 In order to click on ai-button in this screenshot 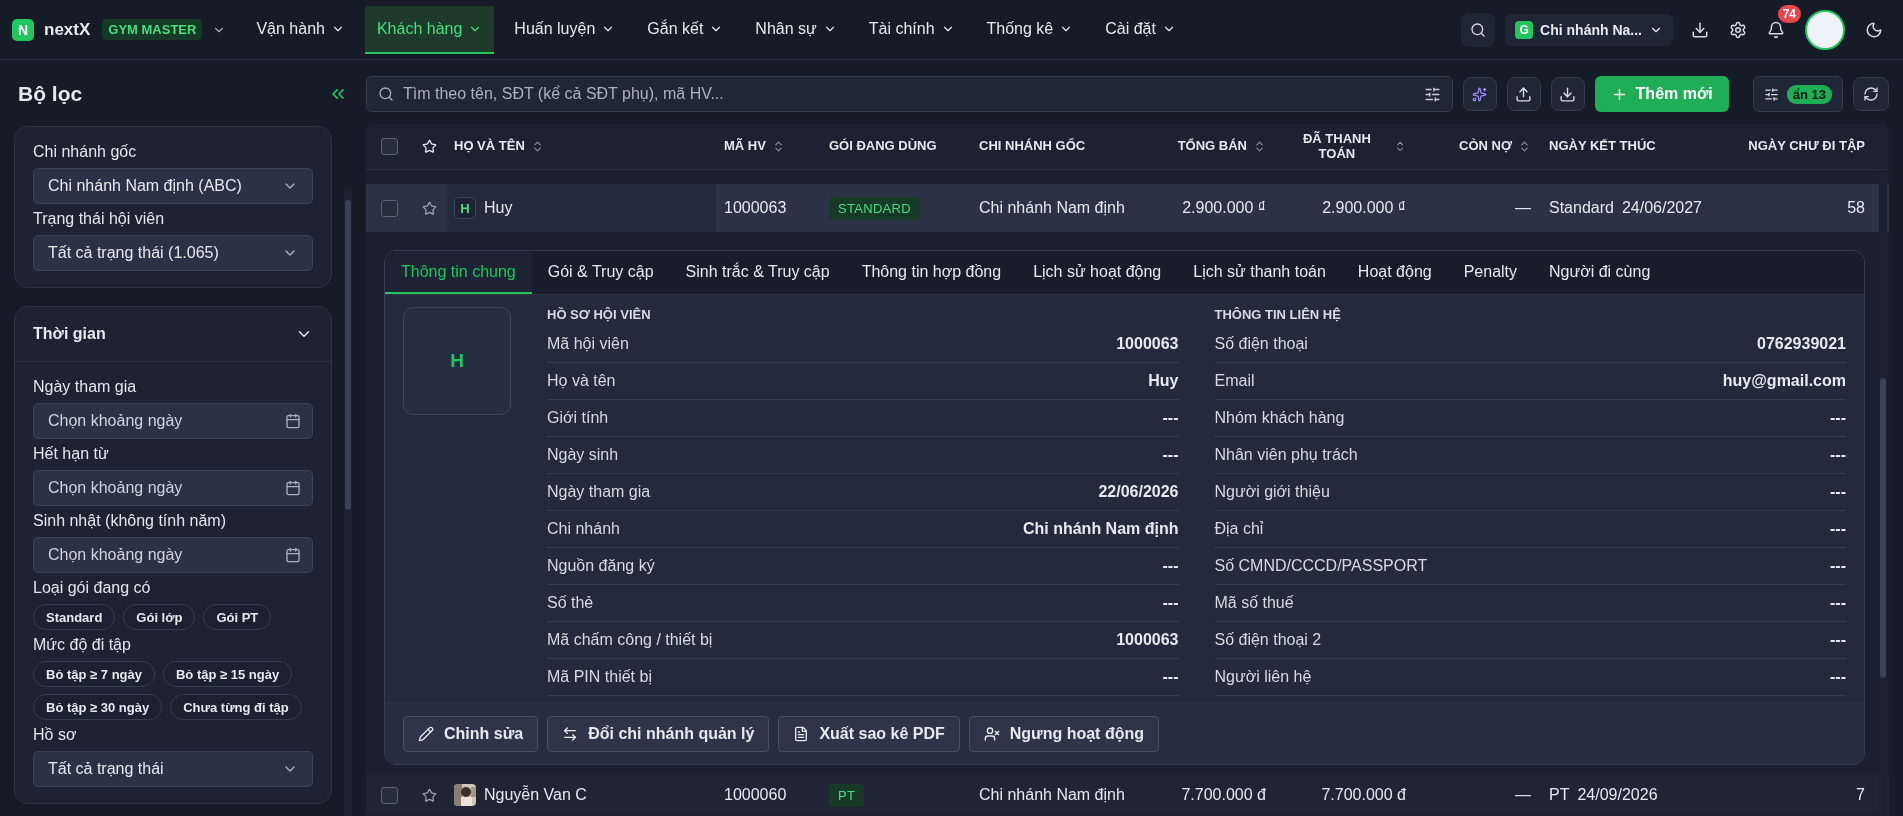, I will do `click(1479, 94)`.